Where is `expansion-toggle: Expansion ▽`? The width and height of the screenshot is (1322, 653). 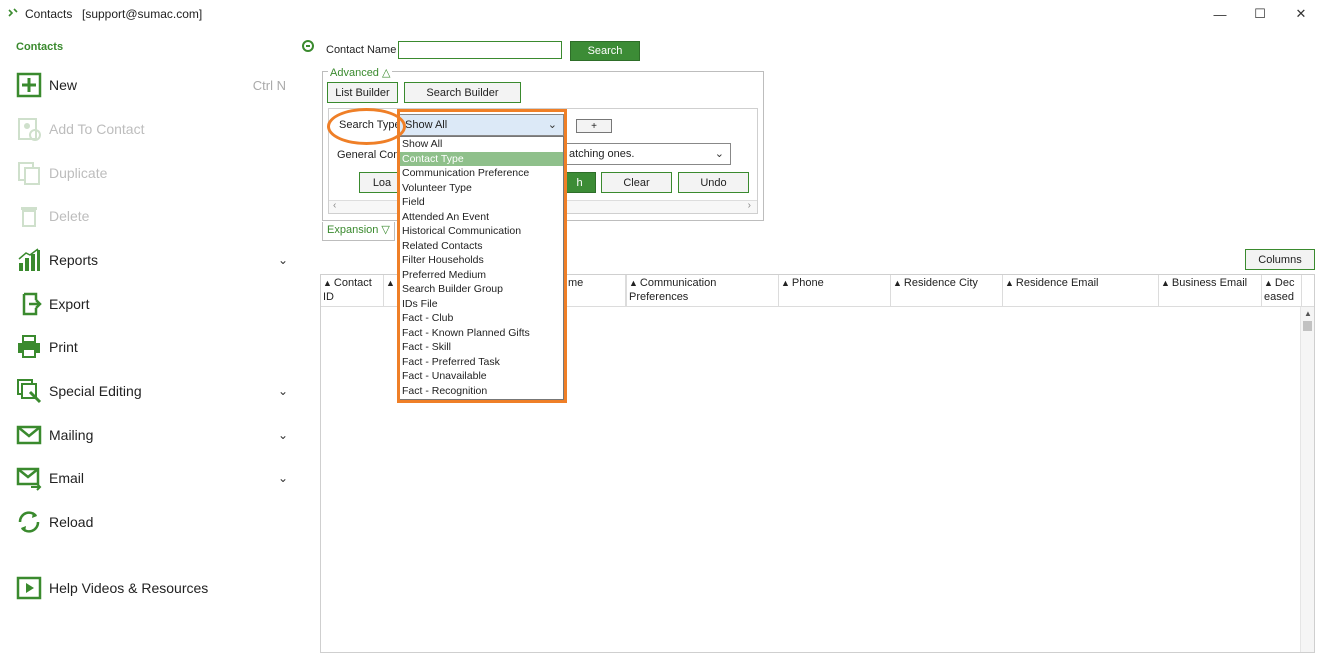 expansion-toggle: Expansion ▽ is located at coordinates (358, 231).